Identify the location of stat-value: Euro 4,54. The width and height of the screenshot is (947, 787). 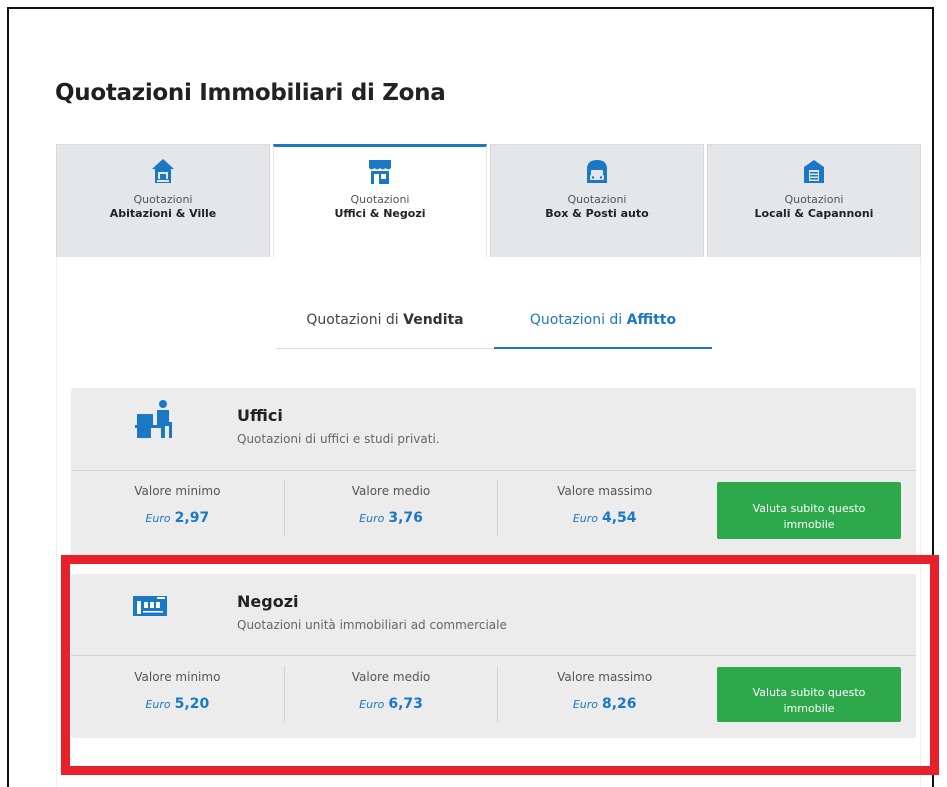
(604, 518).